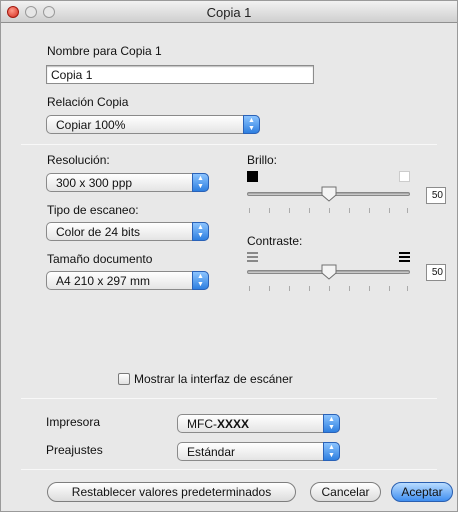  I want to click on document-size-value: A4 210 x 297 mm, so click(103, 281).